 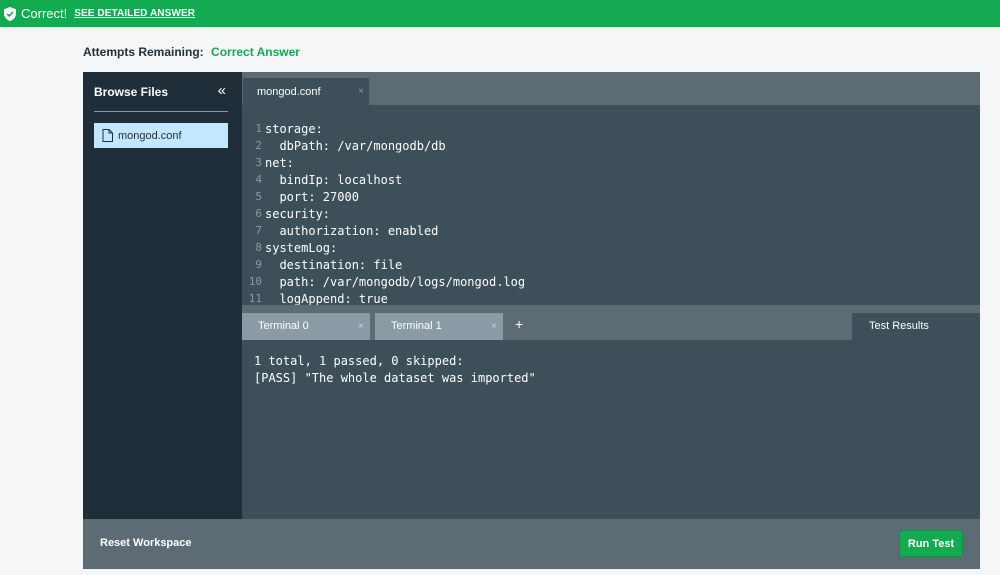 What do you see at coordinates (611, 249) in the screenshot?
I see `code-line: 8 systemLog:` at bounding box center [611, 249].